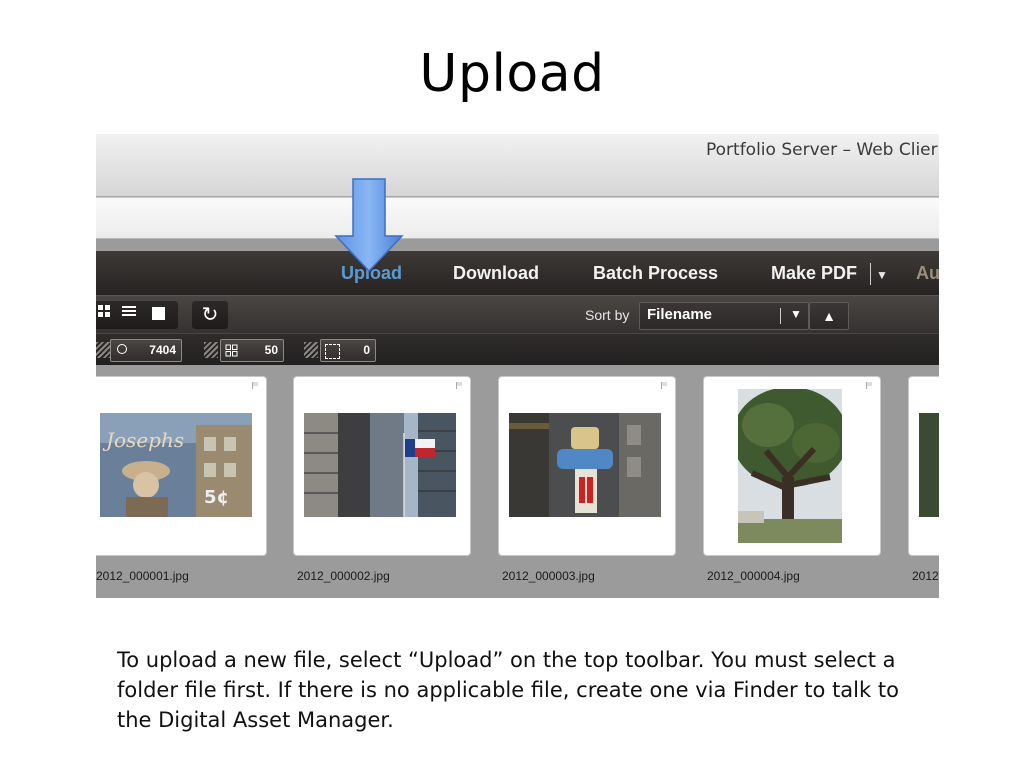 The image size is (1024, 768). What do you see at coordinates (822, 150) in the screenshot?
I see `window-title: Portfolio Server – Web Clier` at bounding box center [822, 150].